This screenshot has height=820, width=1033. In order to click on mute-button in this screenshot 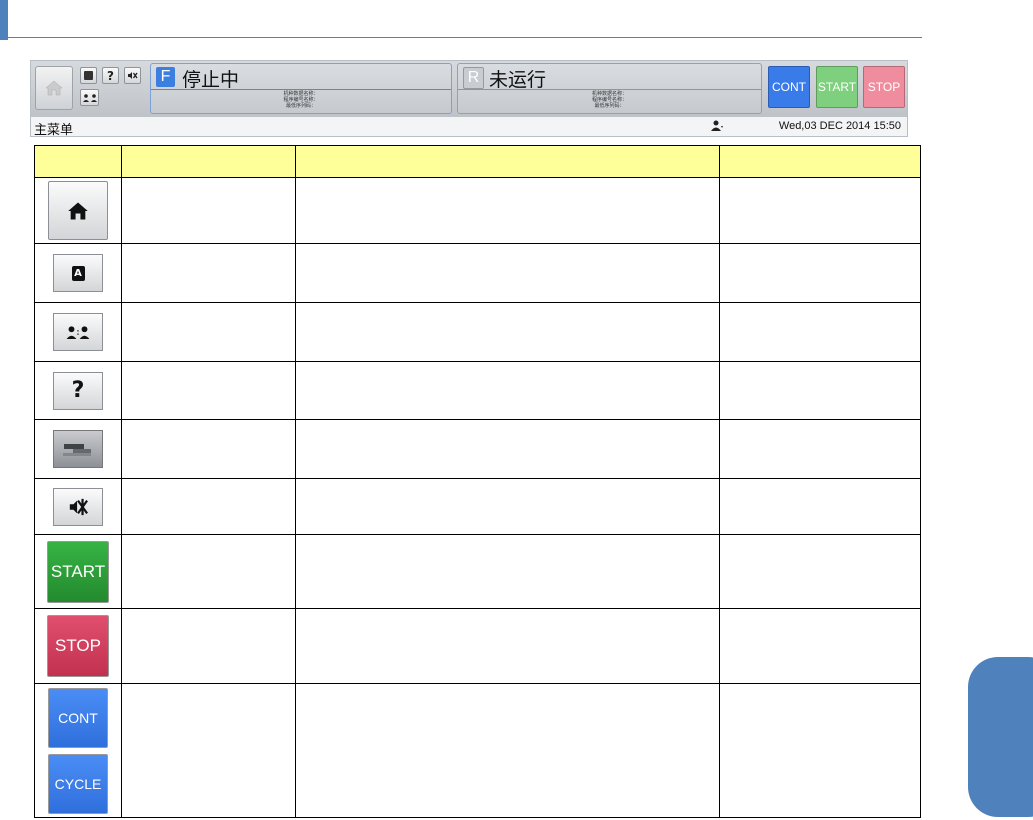, I will do `click(132, 75)`.